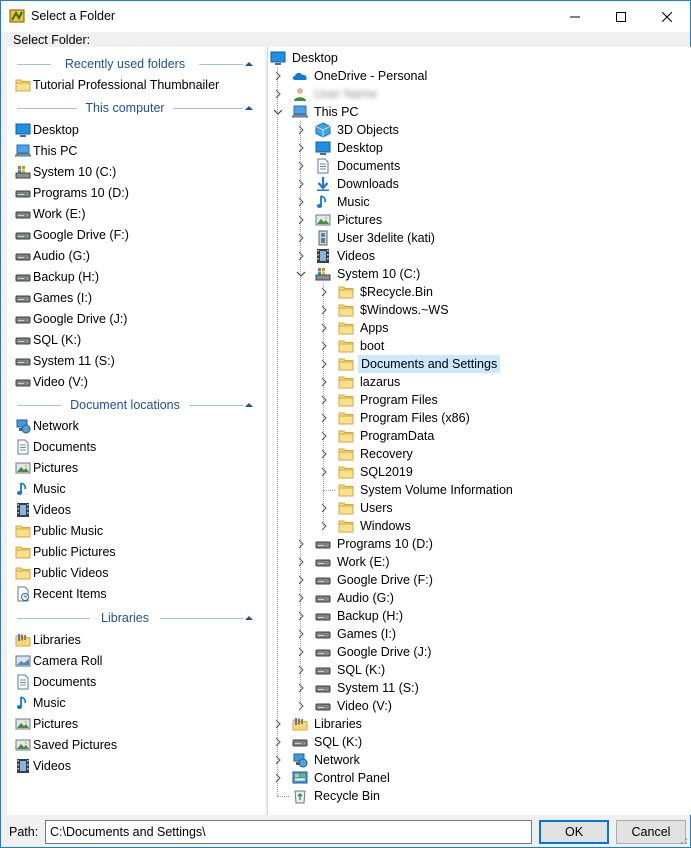 The height and width of the screenshot is (848, 691). Describe the element at coordinates (348, 130) in the screenshot. I see `tree-node: 3D Objects` at that location.